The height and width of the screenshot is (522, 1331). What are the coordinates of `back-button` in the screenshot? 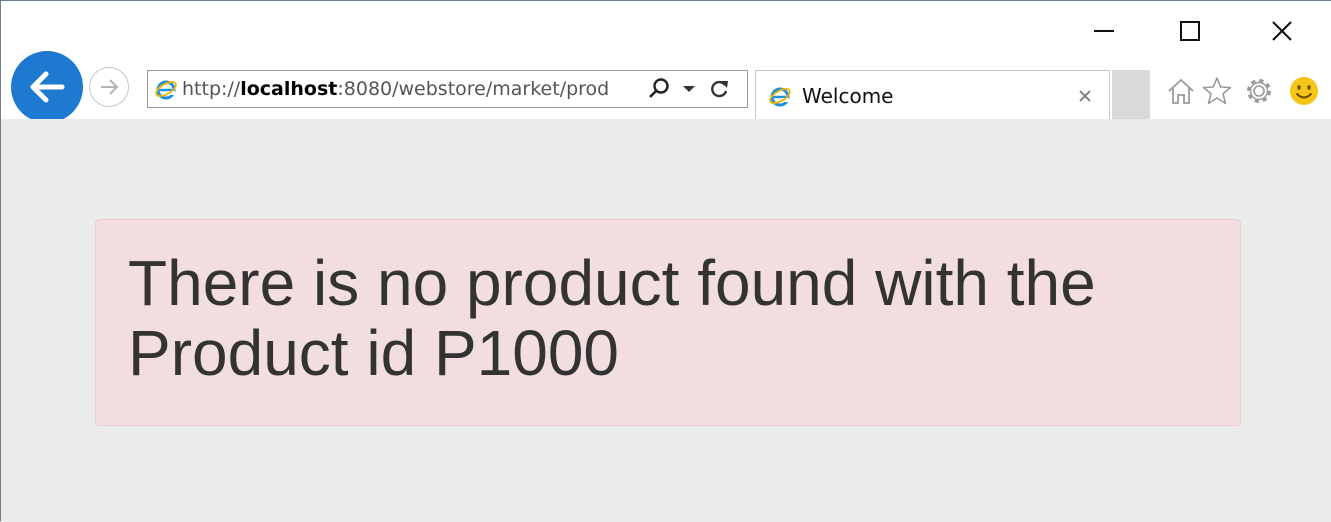 It's located at (47, 87).